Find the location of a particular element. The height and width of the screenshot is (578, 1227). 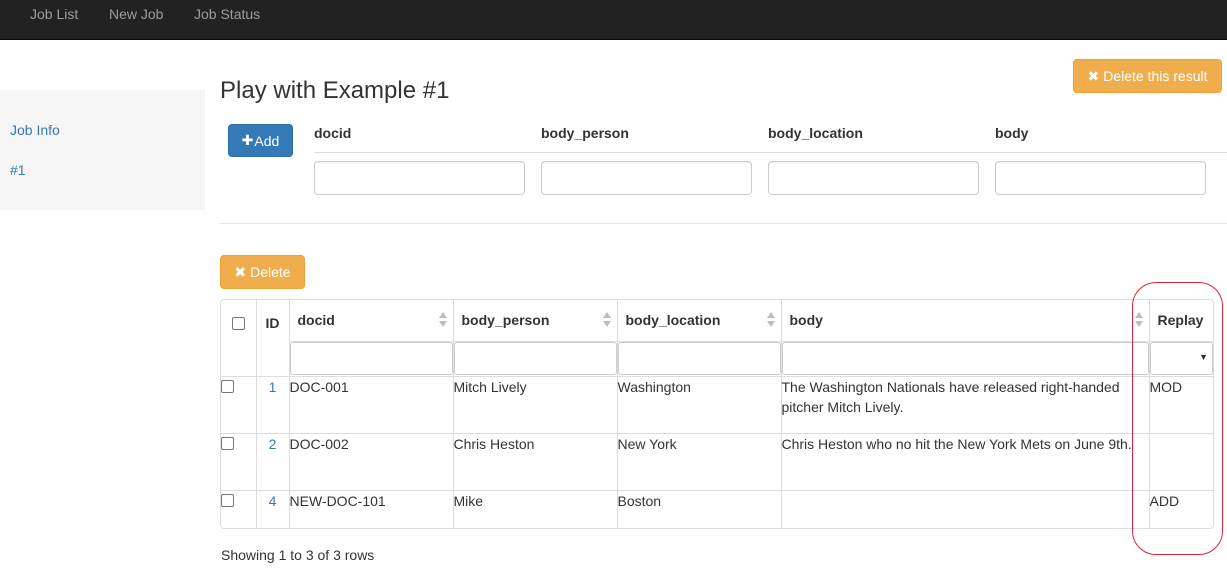

filter-body-person-input is located at coordinates (535, 358).